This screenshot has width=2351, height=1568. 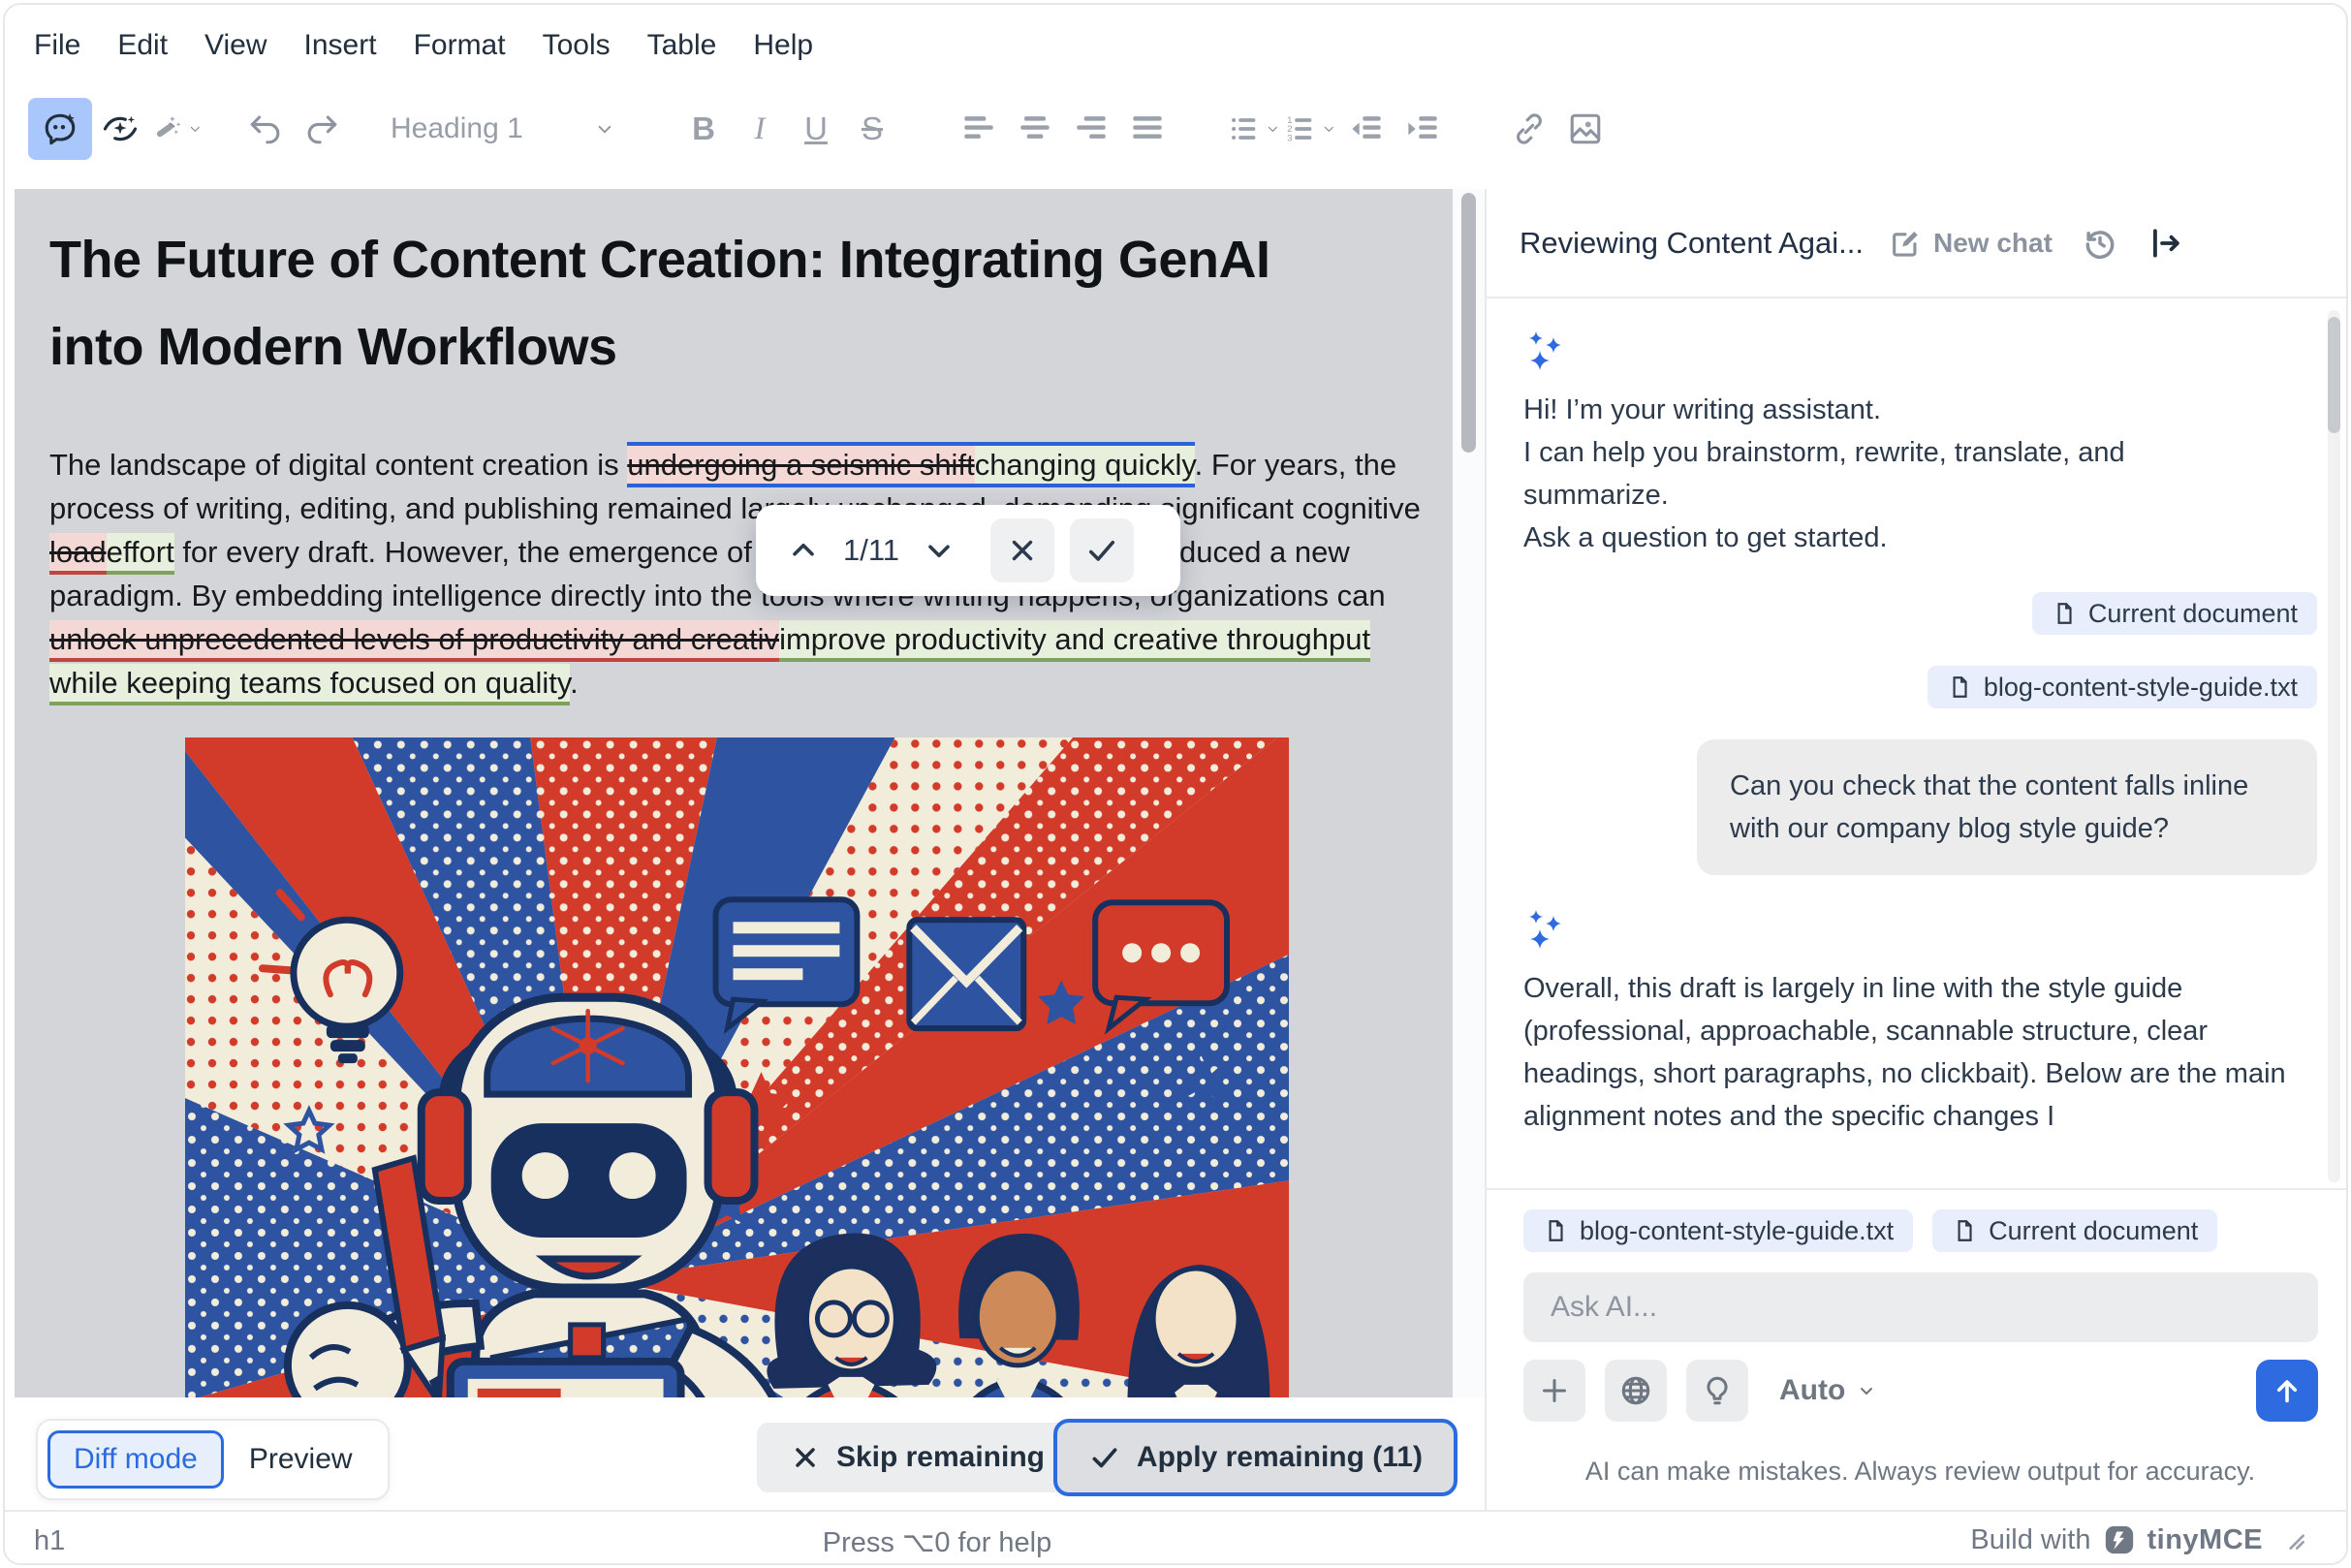 I want to click on view-mode-toggle: Diff mode Preview, so click(x=213, y=1460).